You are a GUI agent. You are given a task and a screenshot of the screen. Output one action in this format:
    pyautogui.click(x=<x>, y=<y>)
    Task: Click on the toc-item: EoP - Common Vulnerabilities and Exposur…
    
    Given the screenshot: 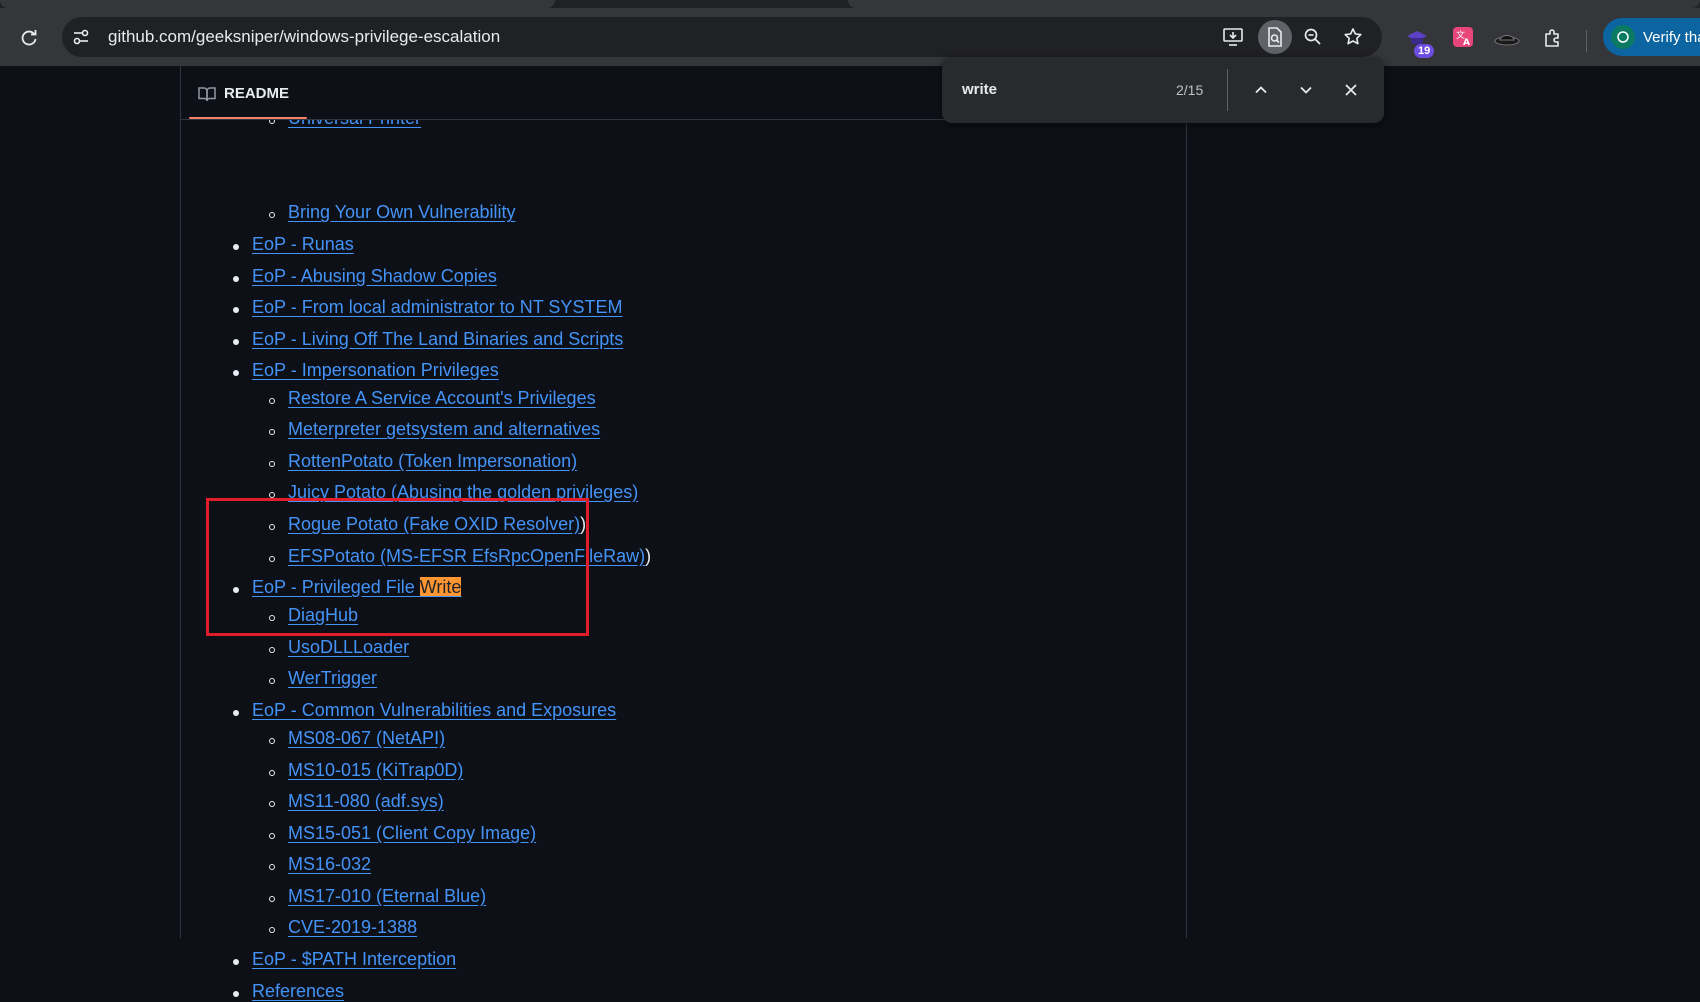 What is the action you would take?
    pyautogui.click(x=434, y=710)
    